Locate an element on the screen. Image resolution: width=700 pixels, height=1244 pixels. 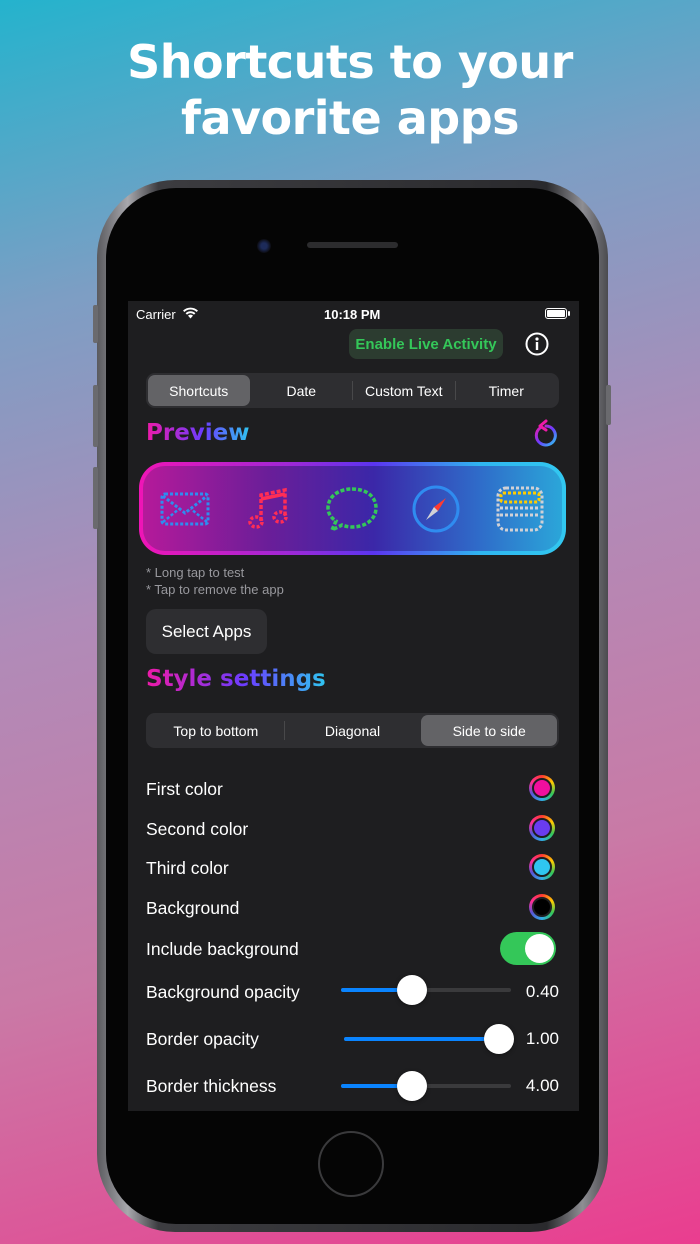
select-apps-button: Select Apps is located at coordinates (206, 631).